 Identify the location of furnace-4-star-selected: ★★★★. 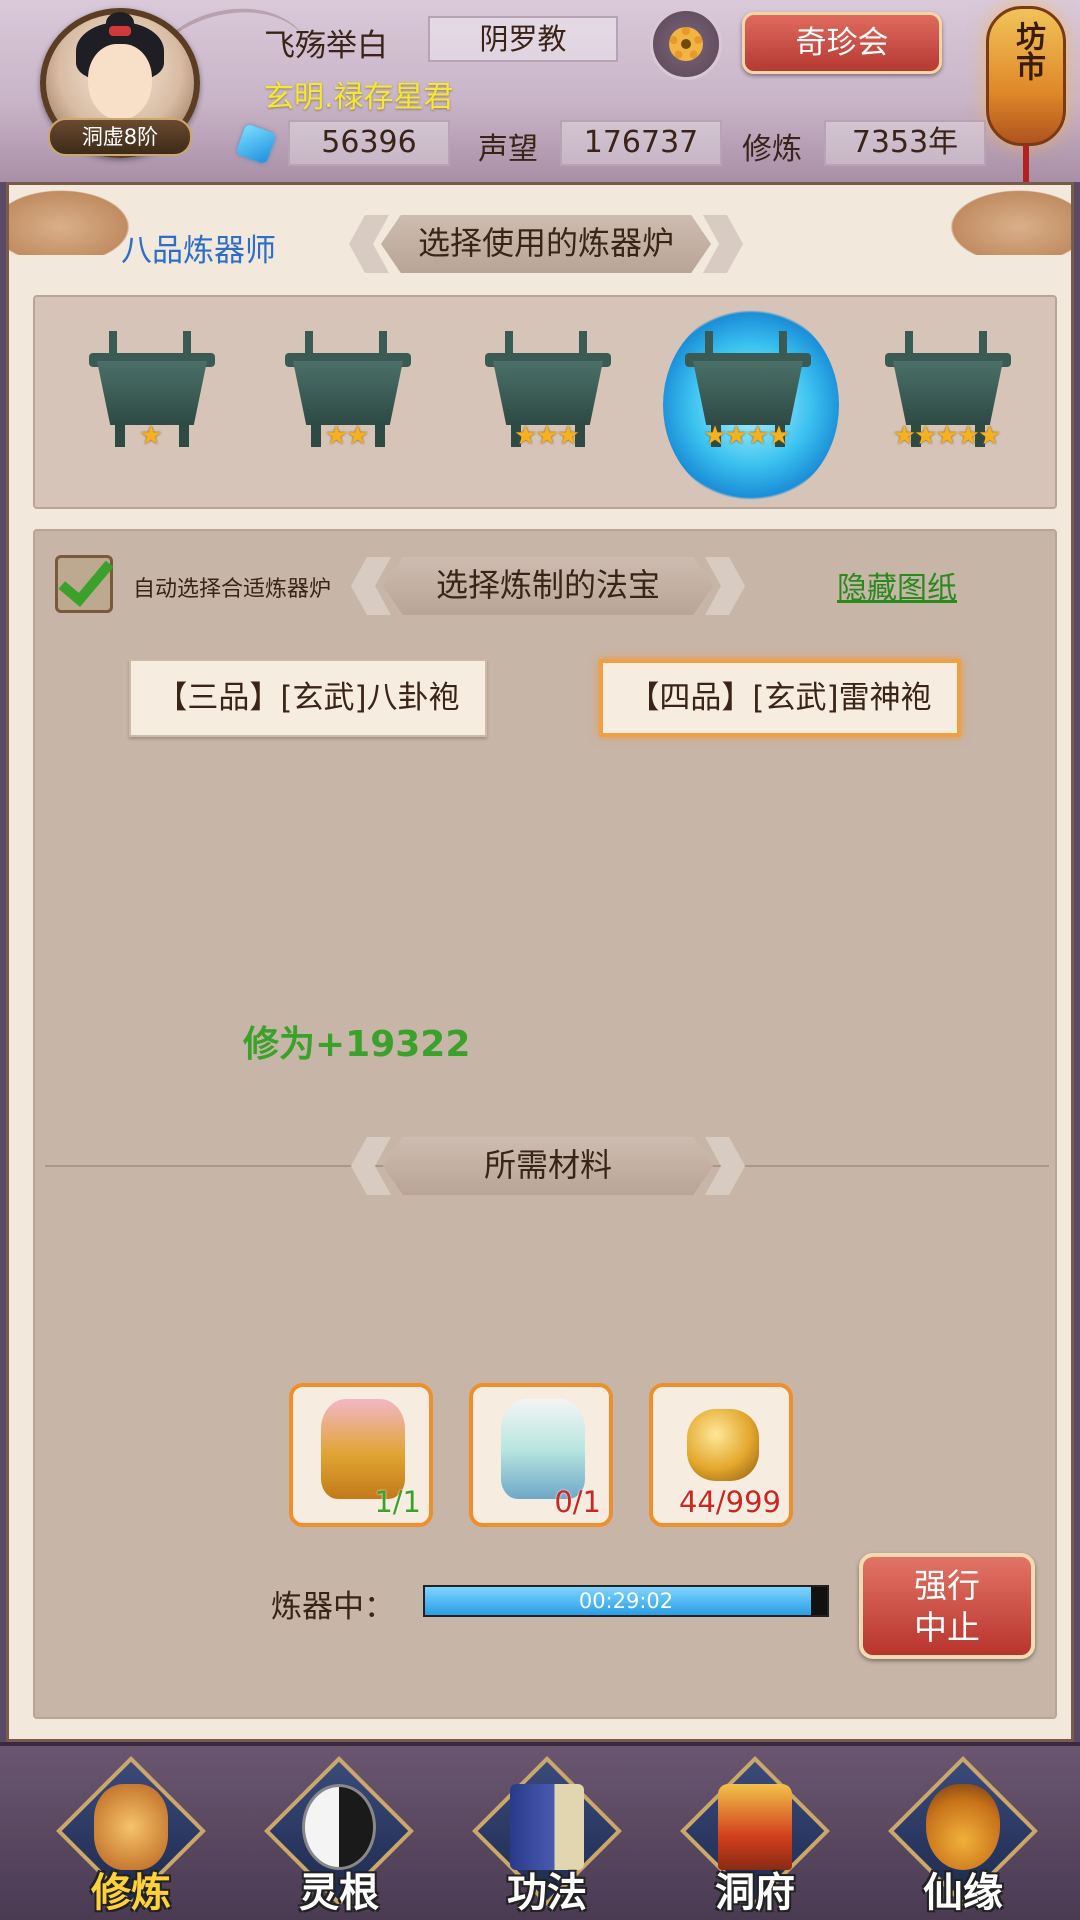
(751, 405).